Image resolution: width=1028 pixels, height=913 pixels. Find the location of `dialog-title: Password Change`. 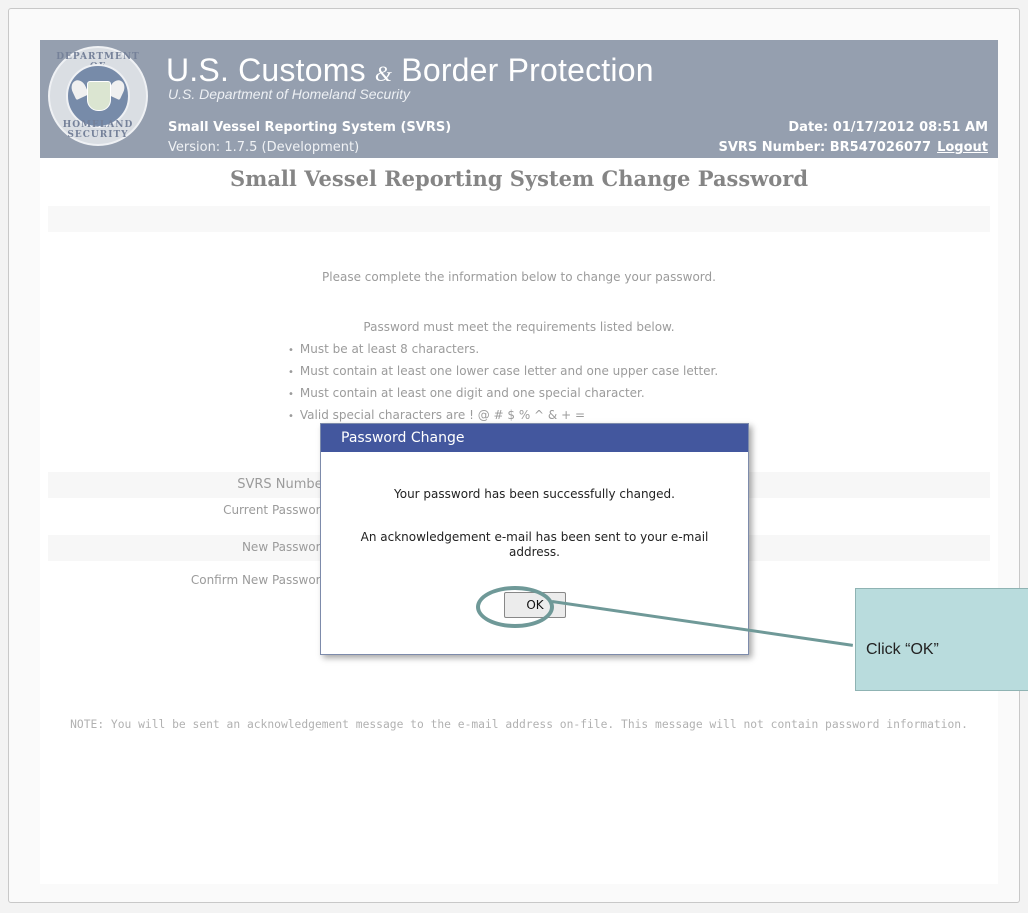

dialog-title: Password Change is located at coordinates (534, 438).